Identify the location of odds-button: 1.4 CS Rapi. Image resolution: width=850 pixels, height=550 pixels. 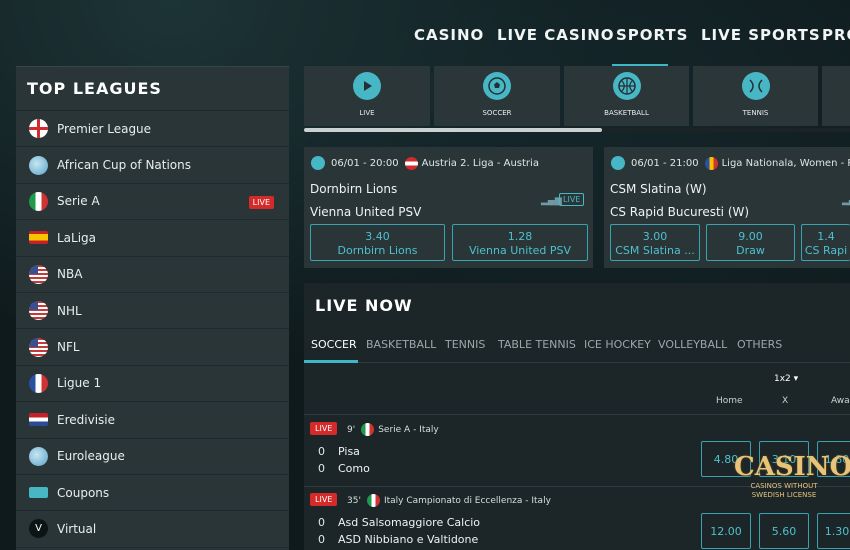
(825, 242).